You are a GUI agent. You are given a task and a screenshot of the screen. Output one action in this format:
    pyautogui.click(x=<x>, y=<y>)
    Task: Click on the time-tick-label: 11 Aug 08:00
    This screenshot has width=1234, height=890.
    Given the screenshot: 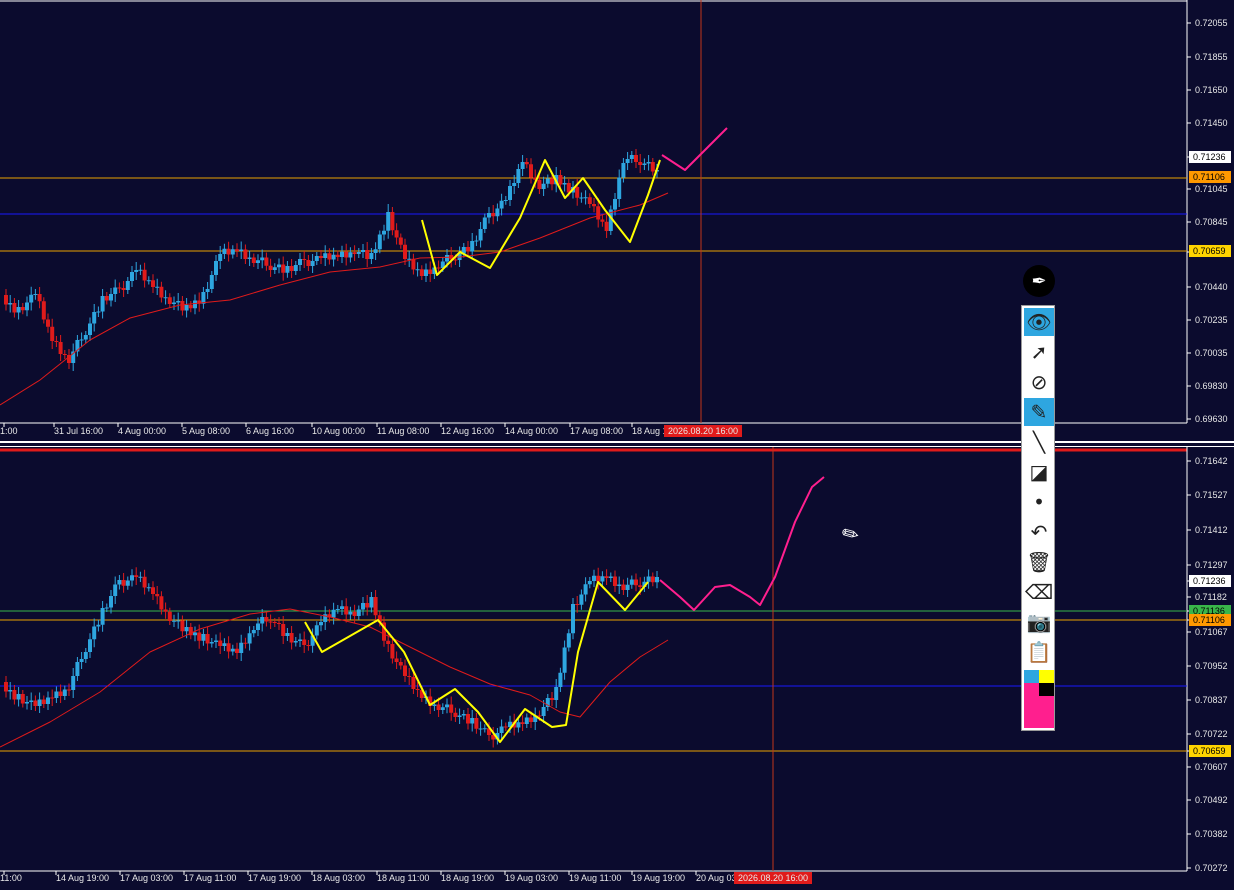 What is the action you would take?
    pyautogui.click(x=403, y=431)
    